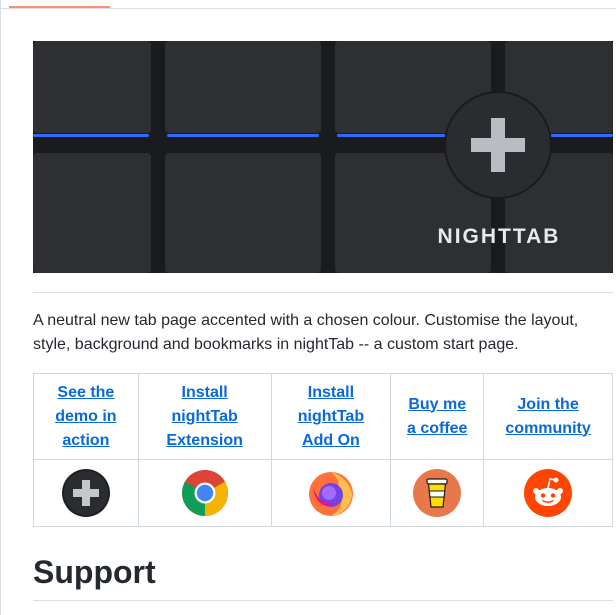 The width and height of the screenshot is (616, 615). I want to click on coffee-cup-icon, so click(437, 493).